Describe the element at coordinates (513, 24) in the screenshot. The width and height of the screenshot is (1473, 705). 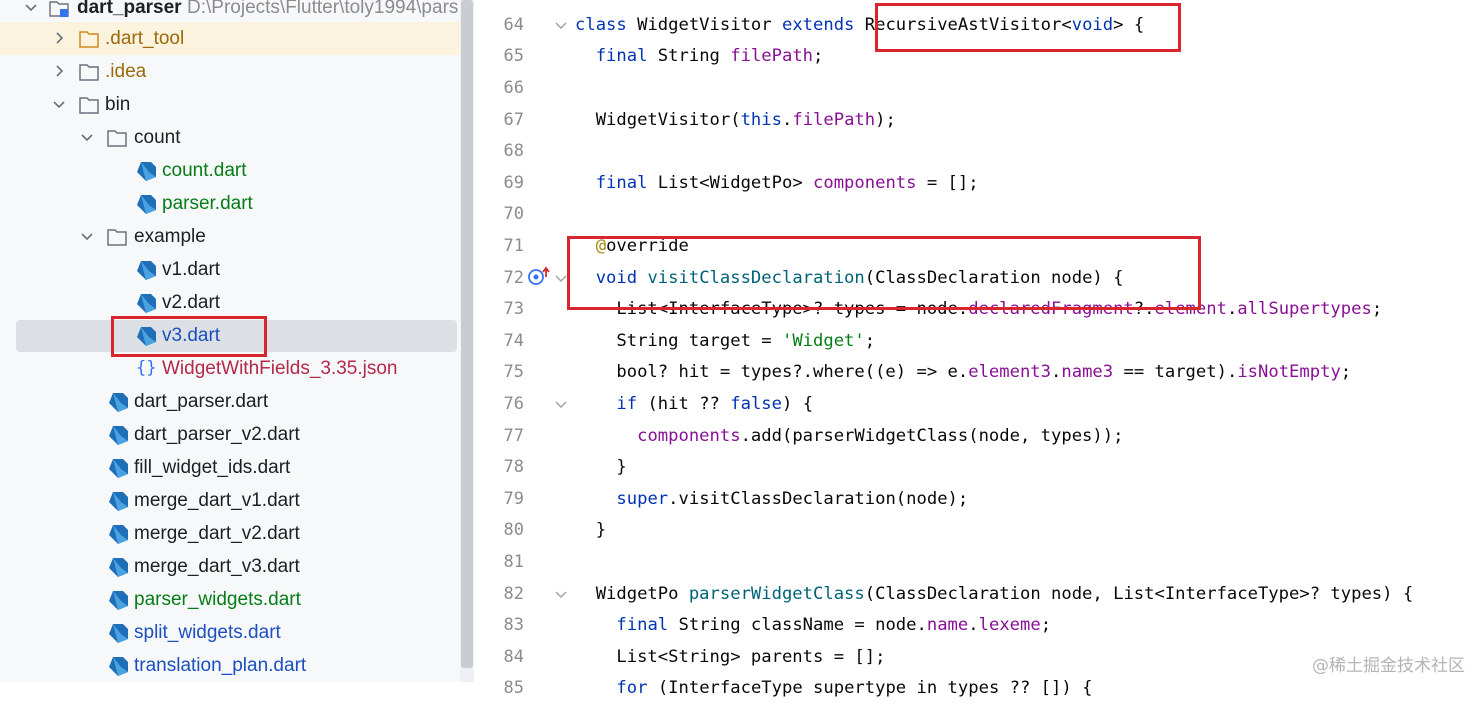
I see `line-number: 64` at that location.